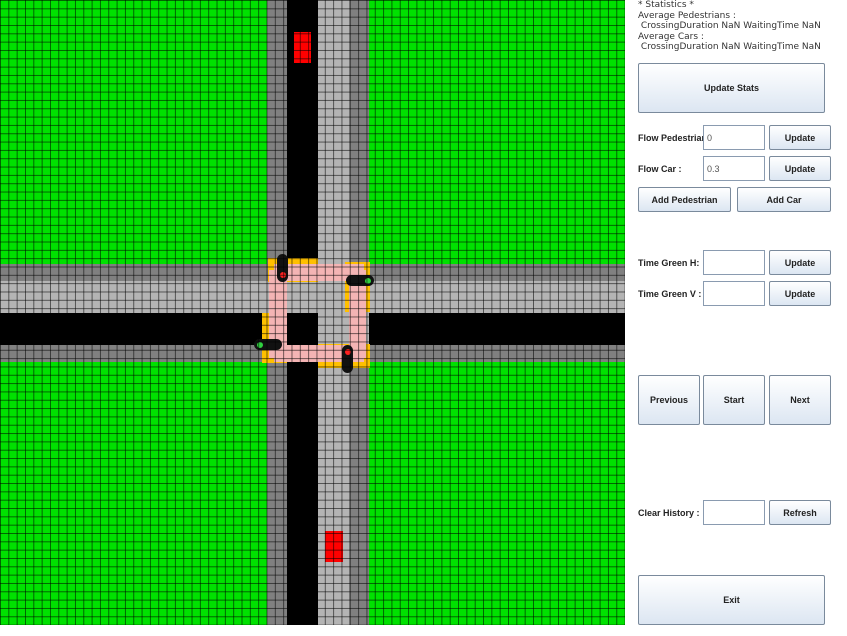 The height and width of the screenshot is (636, 847). Describe the element at coordinates (800, 293) in the screenshot. I see `update-time-green-v-button: Update` at that location.